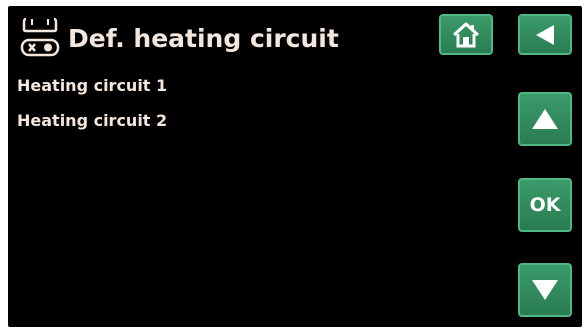 The height and width of the screenshot is (333, 588). Describe the element at coordinates (40, 37) in the screenshot. I see `heating-circuit-icon` at that location.